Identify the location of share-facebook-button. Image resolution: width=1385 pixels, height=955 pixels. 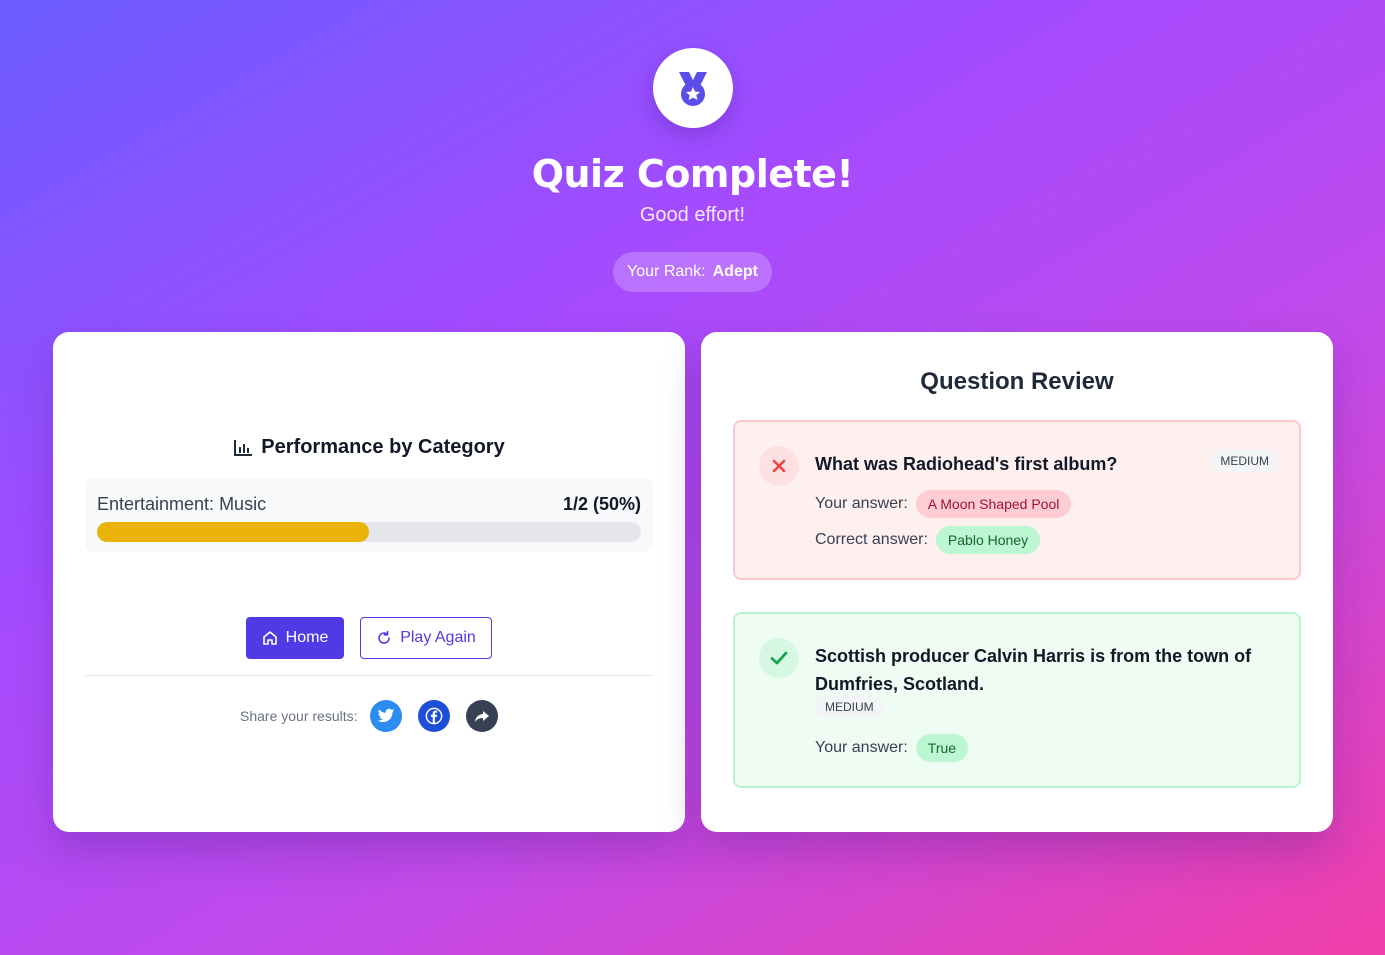
(434, 716).